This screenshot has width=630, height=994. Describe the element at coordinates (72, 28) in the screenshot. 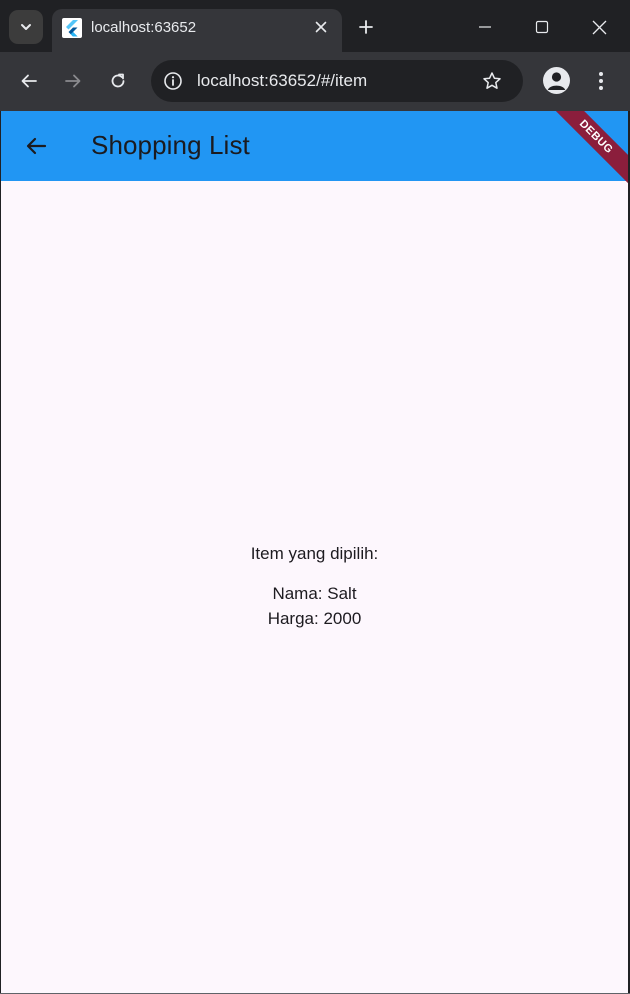

I see `flutter-favicon-icon` at that location.